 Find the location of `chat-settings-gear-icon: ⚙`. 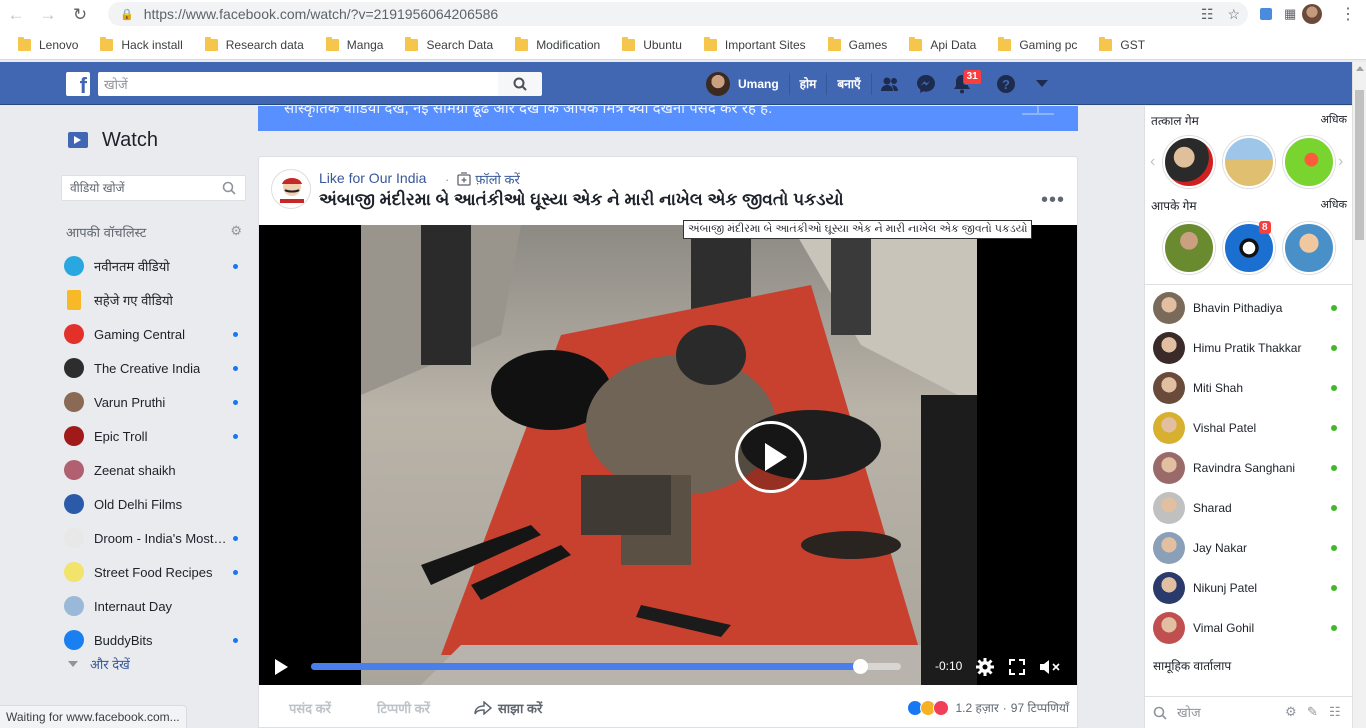

chat-settings-gear-icon: ⚙ is located at coordinates (1291, 712).